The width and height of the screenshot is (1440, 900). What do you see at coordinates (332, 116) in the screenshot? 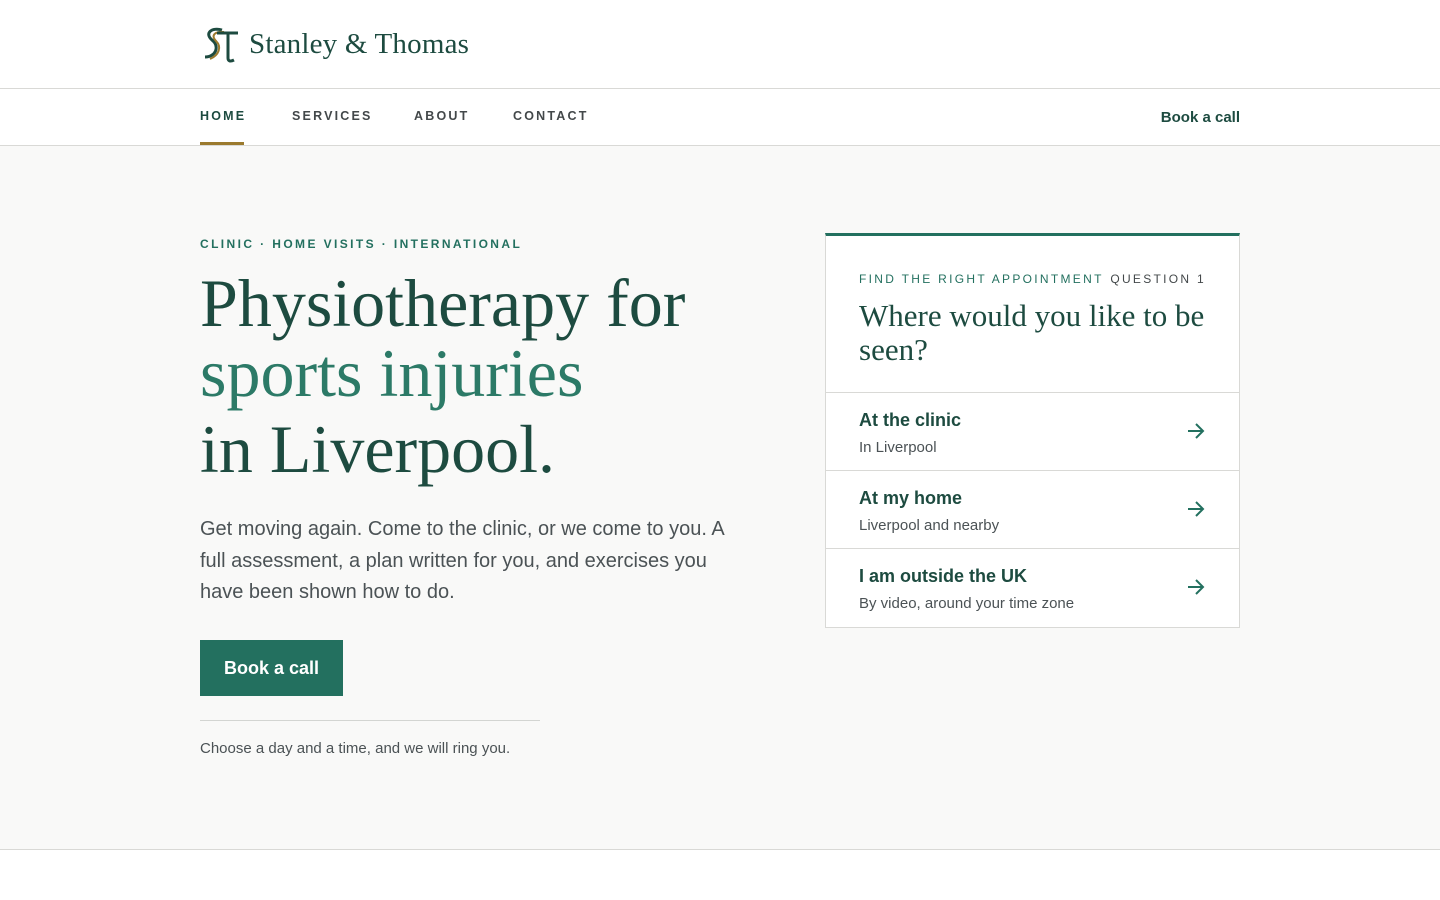
I see `nav-services: SERVICES` at bounding box center [332, 116].